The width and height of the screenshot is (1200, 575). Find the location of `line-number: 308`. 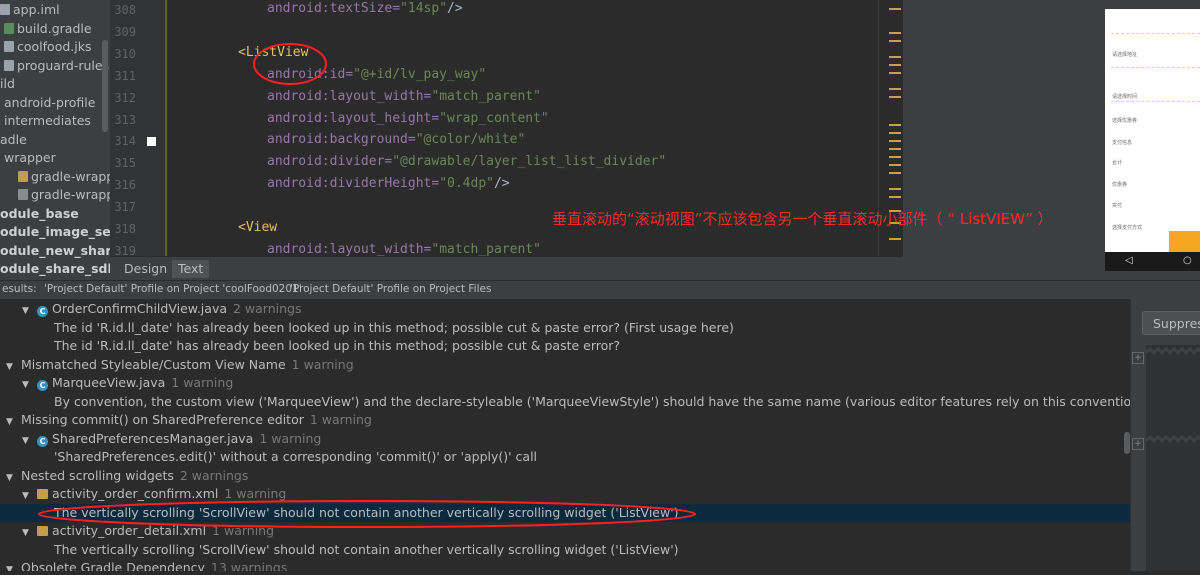

line-number: 308 is located at coordinates (125, 10).